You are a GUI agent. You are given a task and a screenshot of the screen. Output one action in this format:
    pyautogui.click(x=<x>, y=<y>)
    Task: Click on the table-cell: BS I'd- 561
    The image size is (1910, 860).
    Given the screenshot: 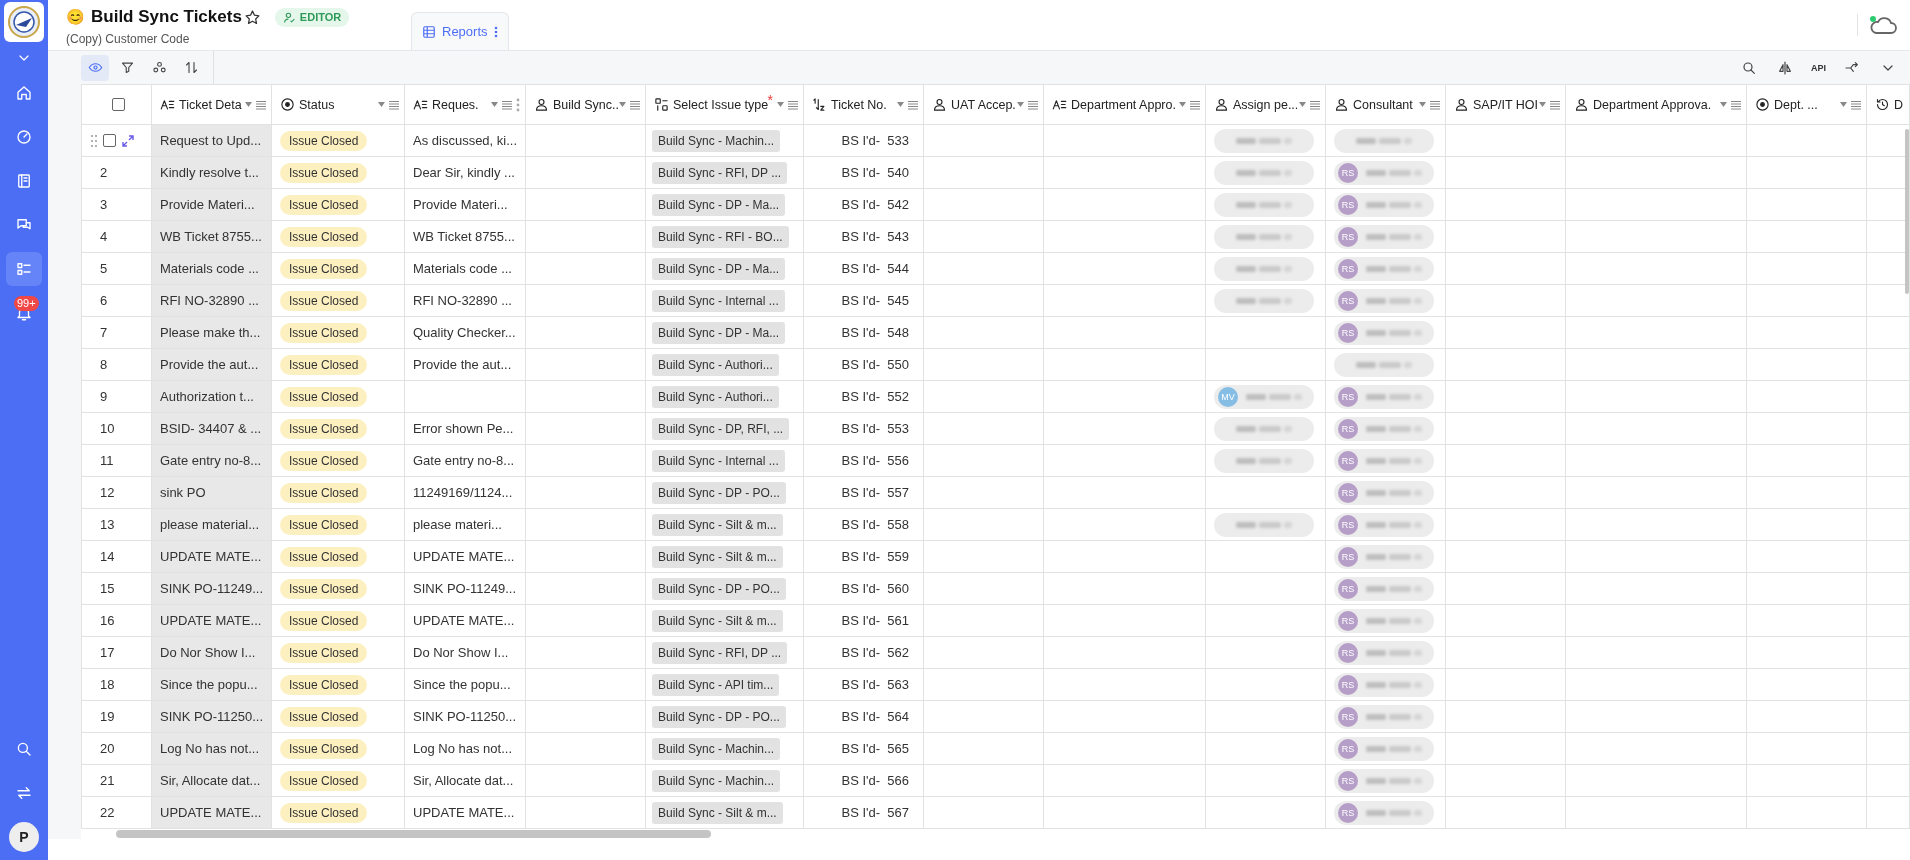 What is the action you would take?
    pyautogui.click(x=864, y=621)
    